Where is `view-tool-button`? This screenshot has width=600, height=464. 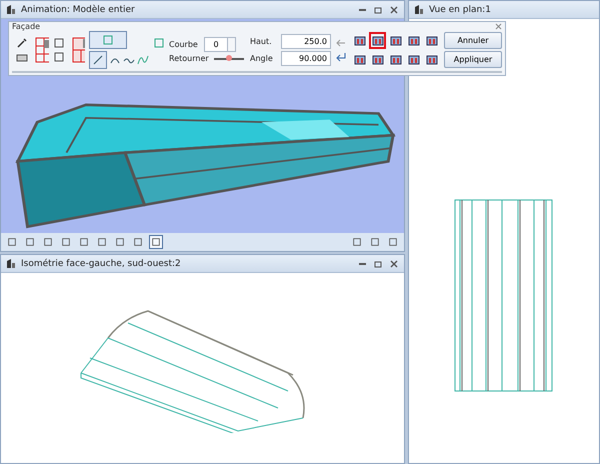 view-tool-button is located at coordinates (156, 242).